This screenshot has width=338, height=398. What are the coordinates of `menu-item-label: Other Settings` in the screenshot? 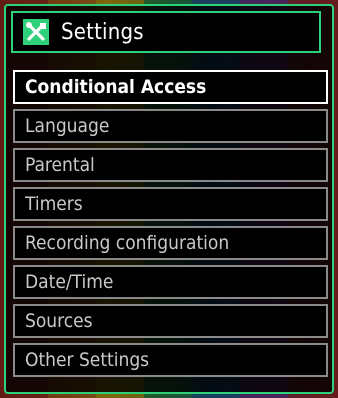 It's located at (87, 360).